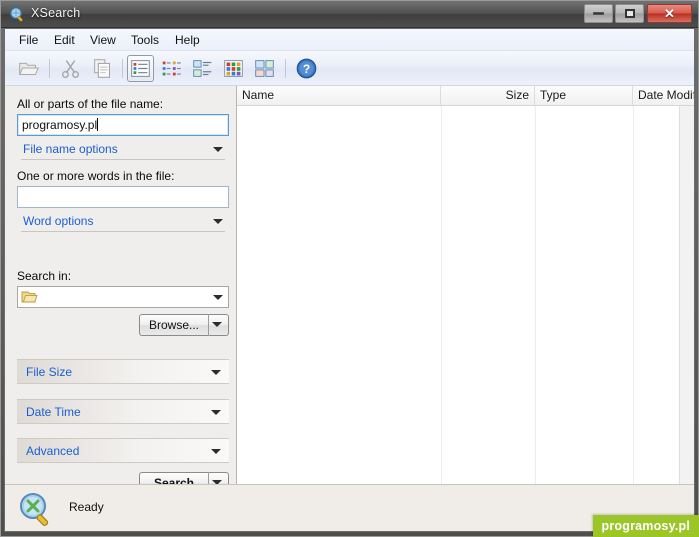 The height and width of the screenshot is (537, 699). What do you see at coordinates (29, 297) in the screenshot?
I see `folder-icon` at bounding box center [29, 297].